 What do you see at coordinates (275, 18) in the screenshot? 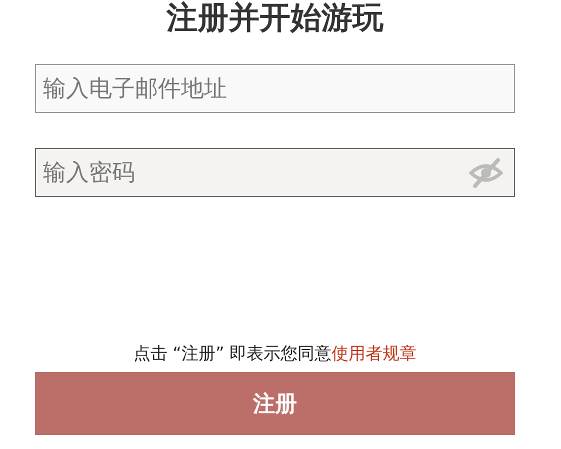
I see `page-title: 注册并开始游玩` at bounding box center [275, 18].